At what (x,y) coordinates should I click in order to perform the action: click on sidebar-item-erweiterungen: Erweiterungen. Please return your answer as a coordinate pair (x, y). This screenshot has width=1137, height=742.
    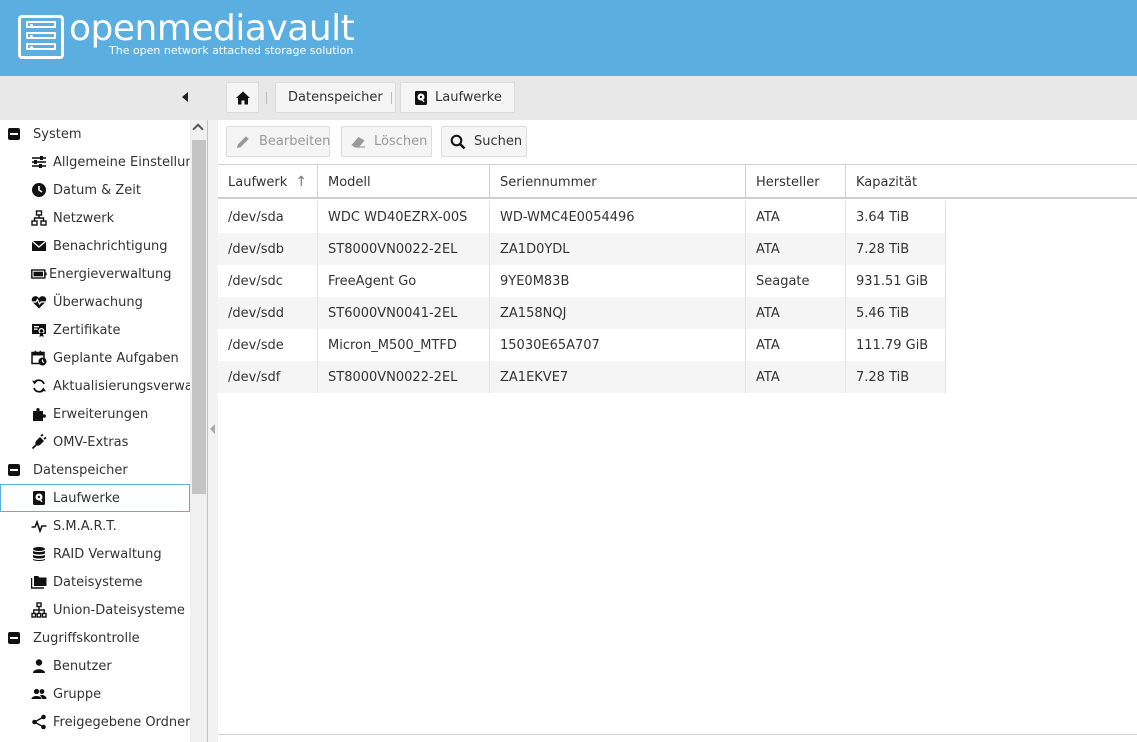
    Looking at the image, I should click on (95, 414).